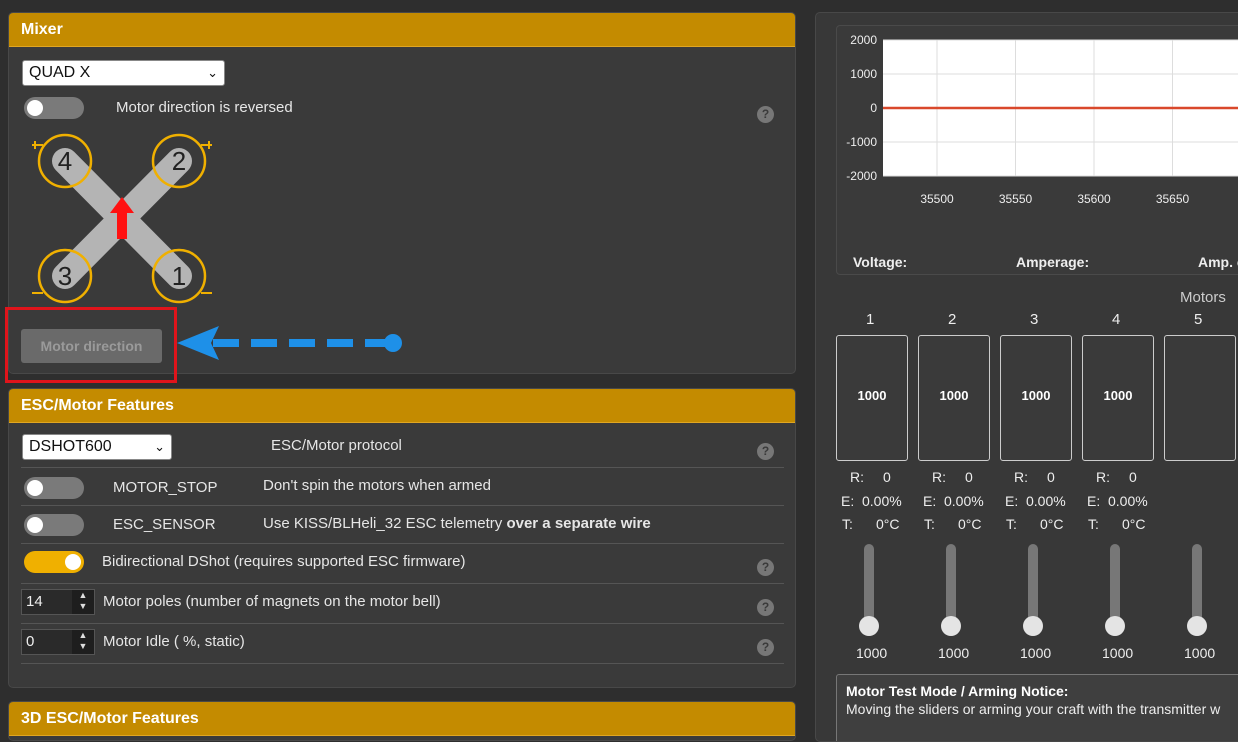  Describe the element at coordinates (123, 73) in the screenshot. I see `mixer-type-select: QUAD X ⌄` at that location.